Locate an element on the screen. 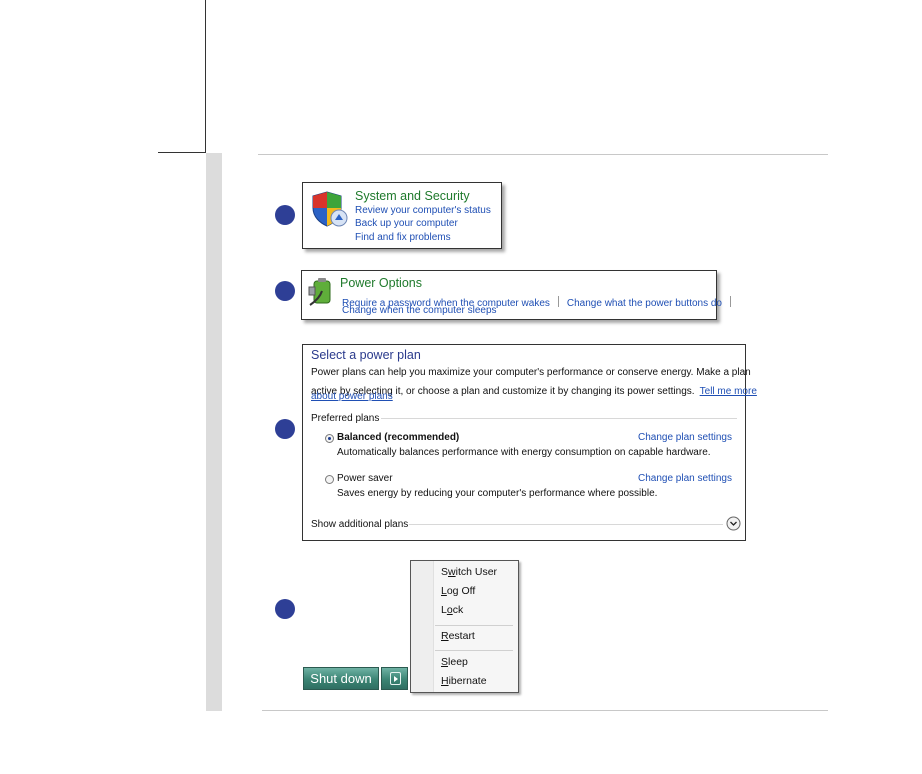 The height and width of the screenshot is (774, 922). balanced-radio is located at coordinates (329, 438).